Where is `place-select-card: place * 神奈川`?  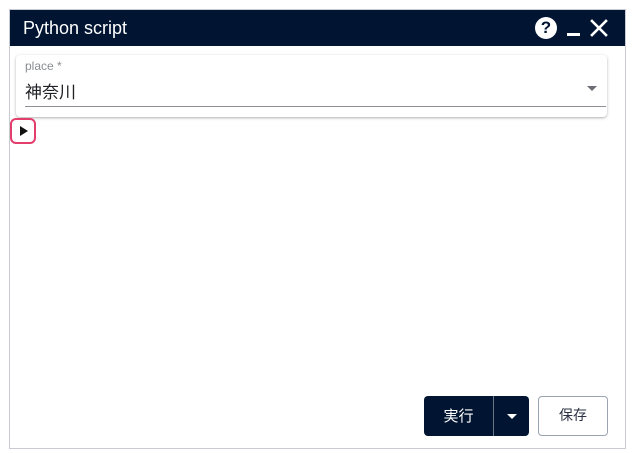 place-select-card: place * 神奈川 is located at coordinates (311, 86).